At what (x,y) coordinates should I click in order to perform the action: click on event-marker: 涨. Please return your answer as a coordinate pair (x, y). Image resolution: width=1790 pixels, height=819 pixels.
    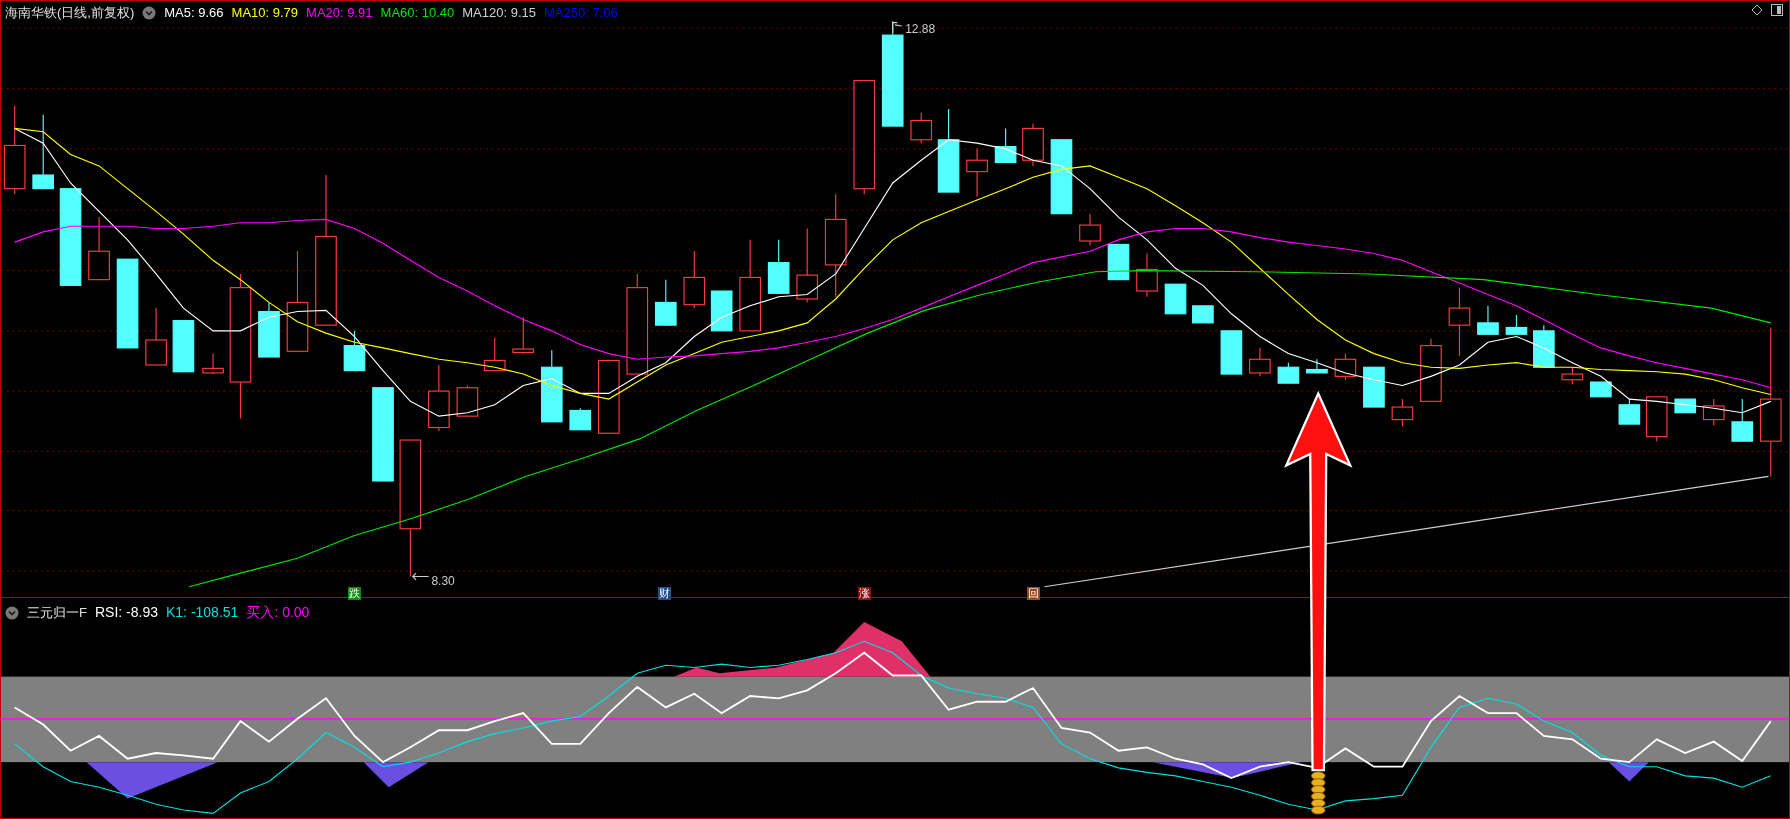
    Looking at the image, I should click on (865, 593).